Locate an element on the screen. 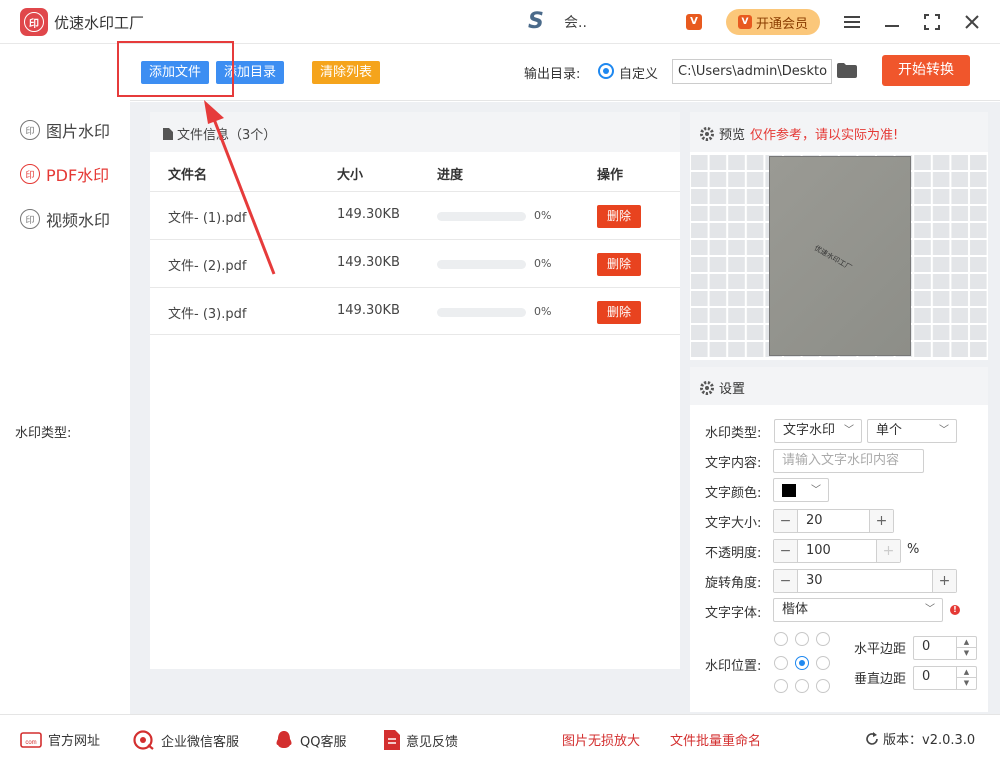 Image resolution: width=1000 pixels, height=760 pixels. footer-link-label: 官方网址 is located at coordinates (74, 741).